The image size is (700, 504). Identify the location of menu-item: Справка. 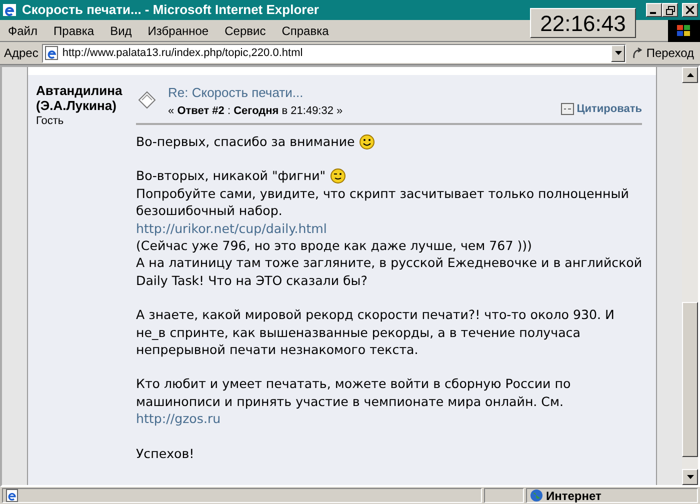
(305, 31).